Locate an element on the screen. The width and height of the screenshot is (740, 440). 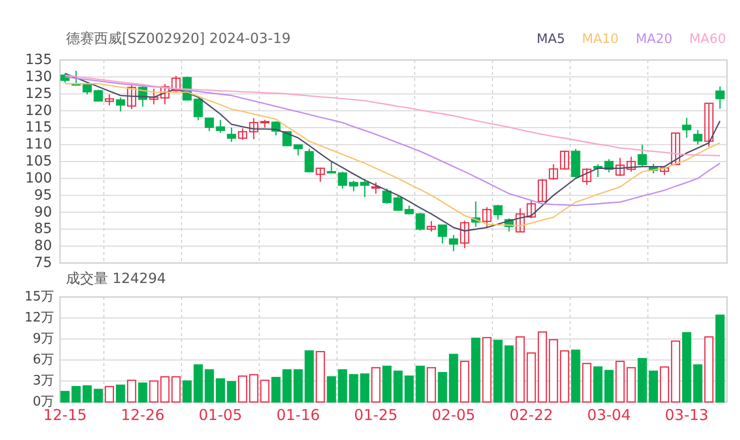
axis-label: 90 is located at coordinates (43, 212).